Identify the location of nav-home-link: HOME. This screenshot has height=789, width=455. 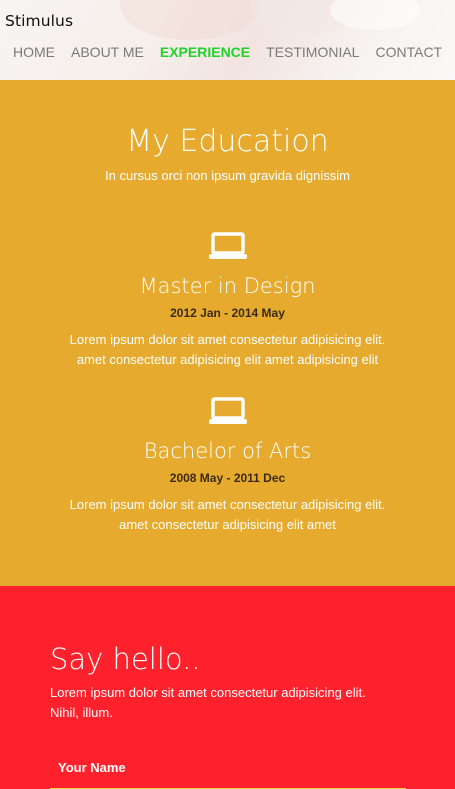
(34, 52).